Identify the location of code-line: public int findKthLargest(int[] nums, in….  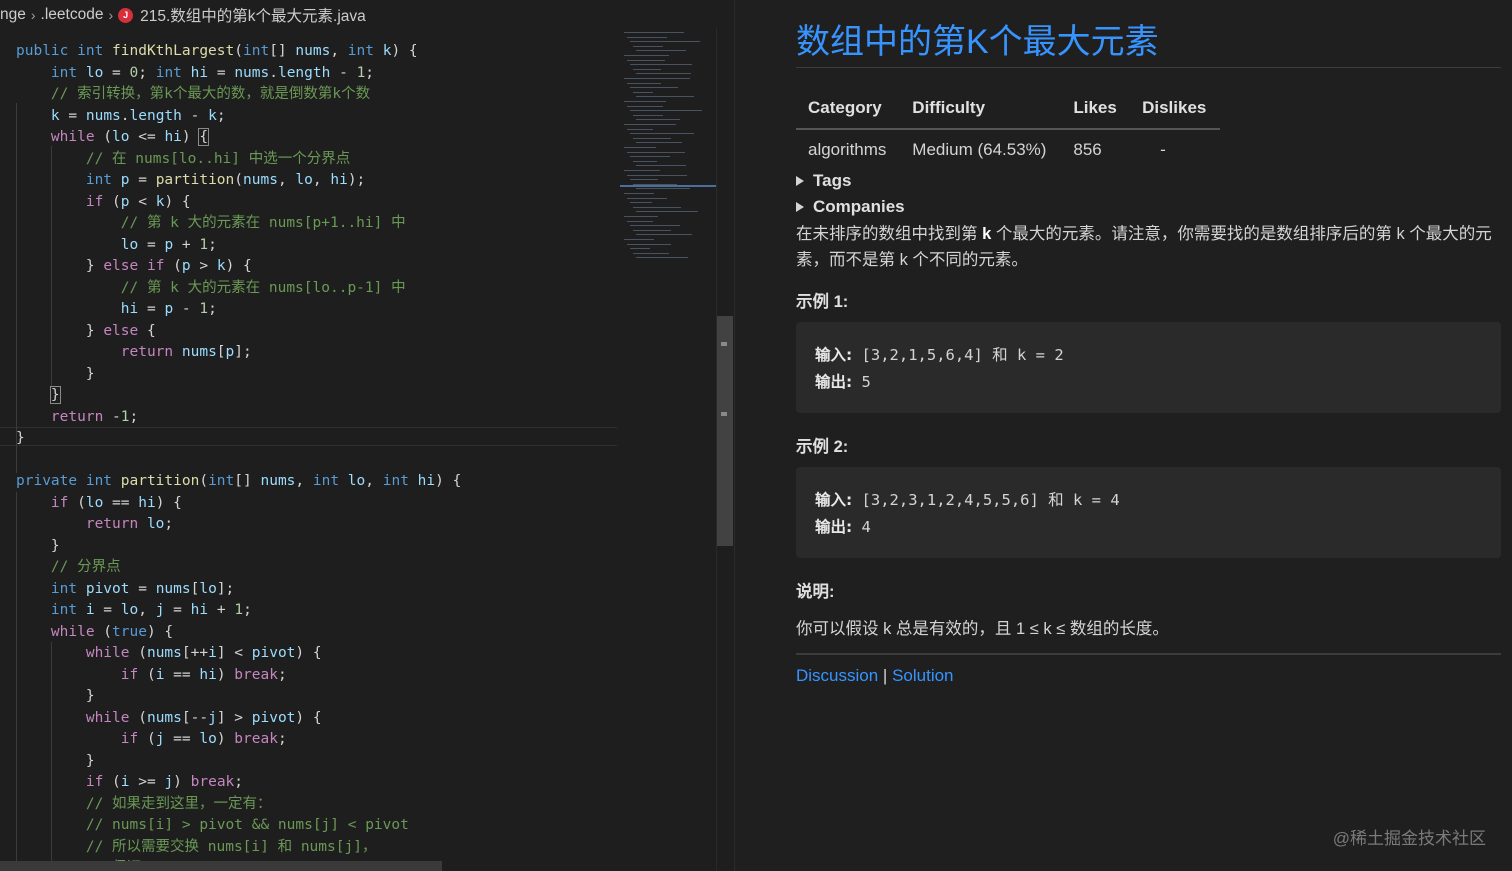
(217, 52).